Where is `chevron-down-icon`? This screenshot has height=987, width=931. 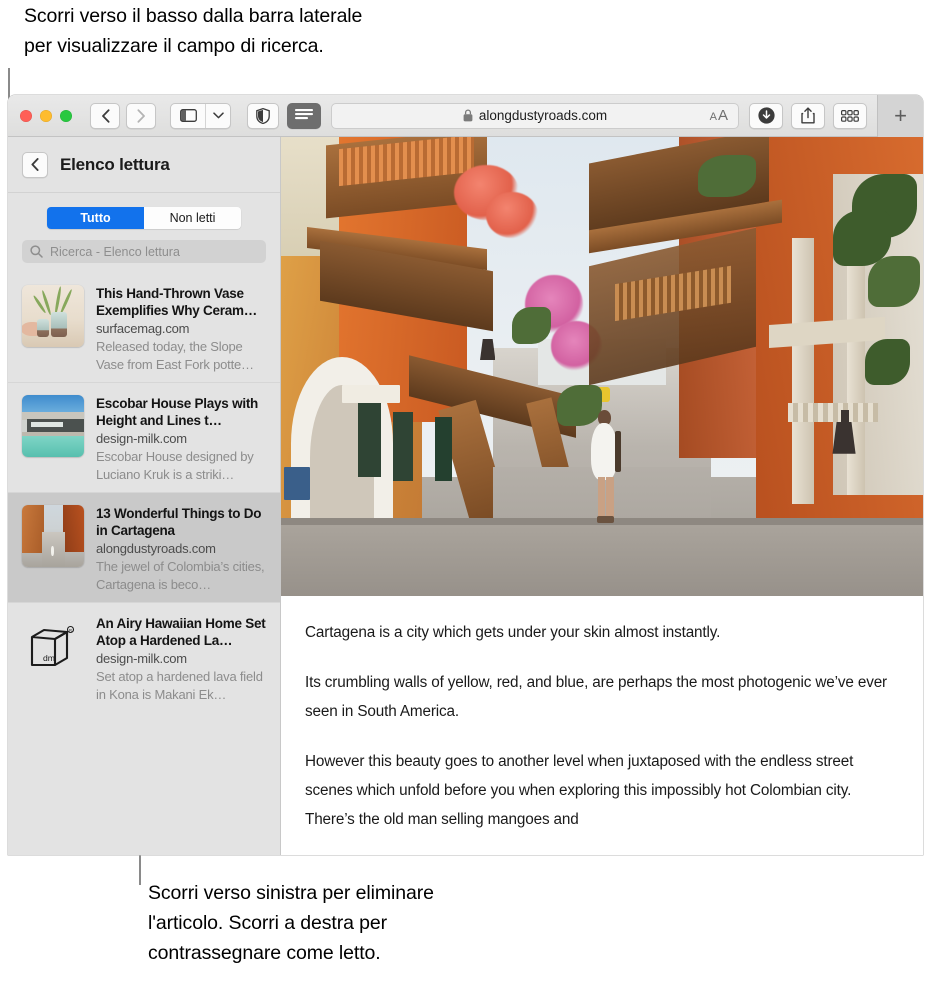 chevron-down-icon is located at coordinates (218, 115).